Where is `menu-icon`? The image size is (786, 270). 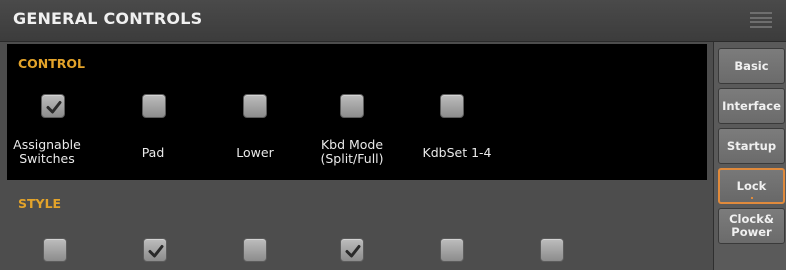
menu-icon is located at coordinates (761, 20).